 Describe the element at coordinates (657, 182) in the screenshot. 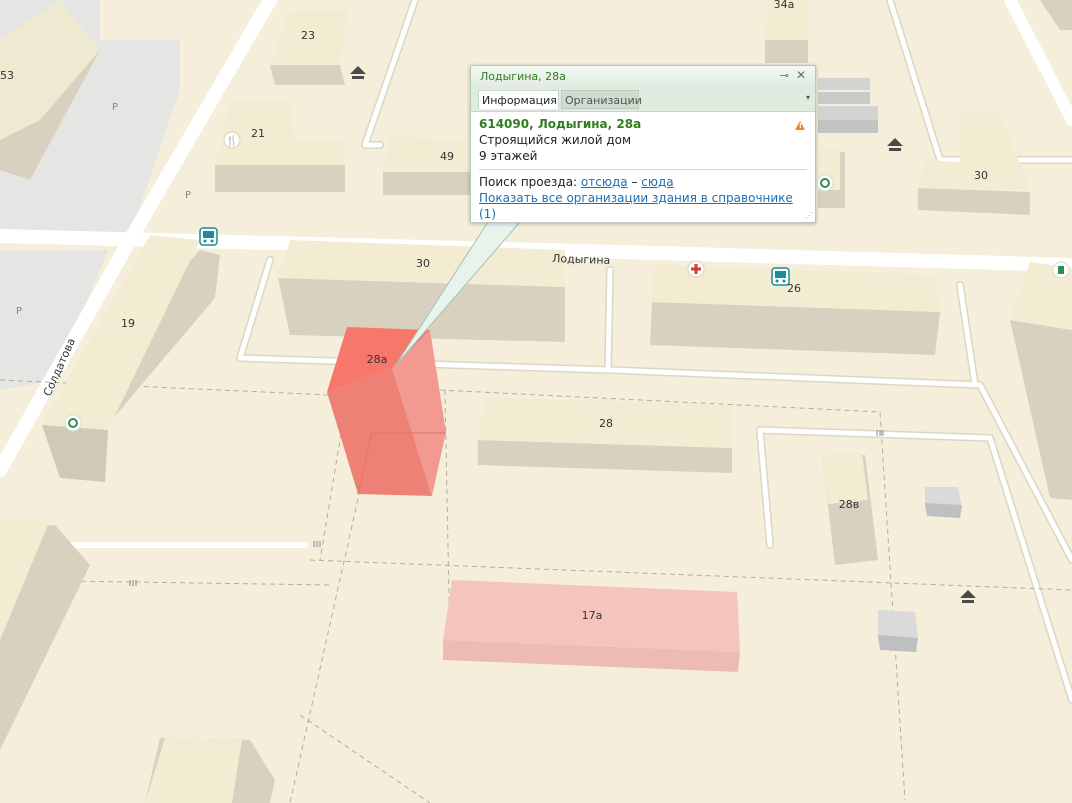

I see `route-to-link: сюда` at that location.